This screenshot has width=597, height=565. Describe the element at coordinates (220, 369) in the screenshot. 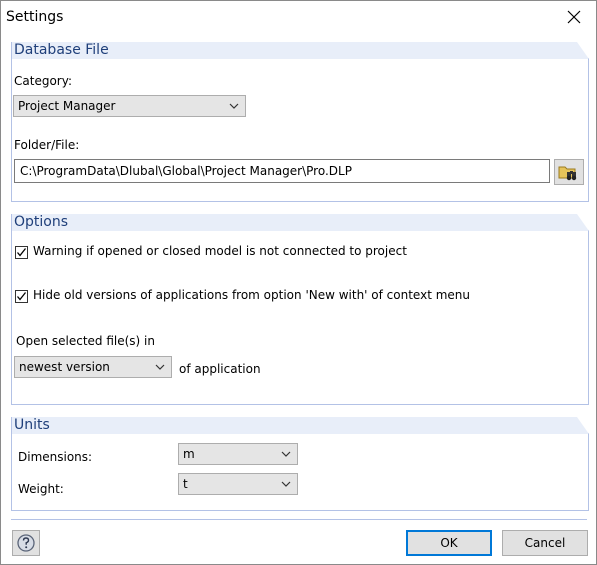

I see `of-application-label: of application` at that location.